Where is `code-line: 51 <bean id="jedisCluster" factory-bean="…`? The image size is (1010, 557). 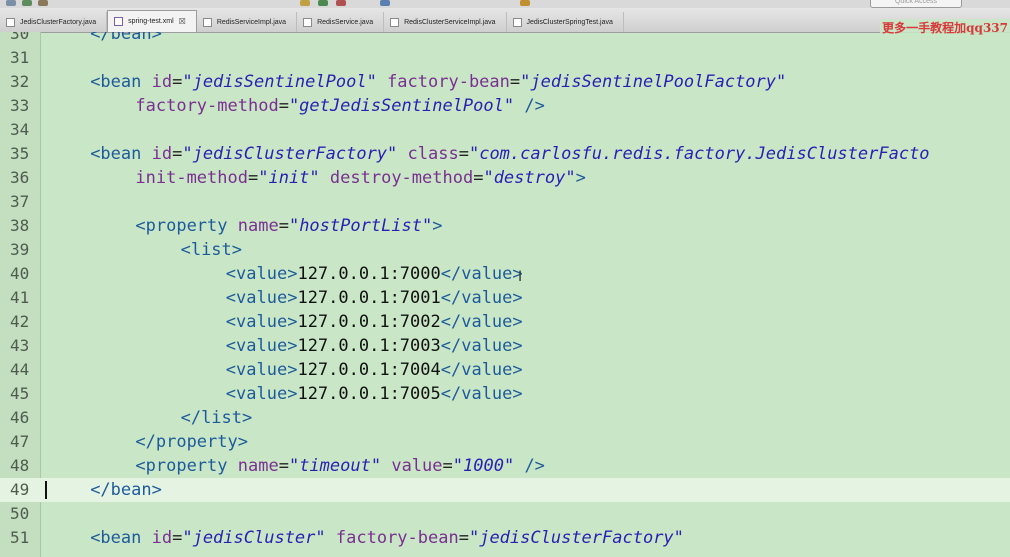
code-line: 51 <bean id="jedisCluster" factory-bean="… is located at coordinates (505, 538).